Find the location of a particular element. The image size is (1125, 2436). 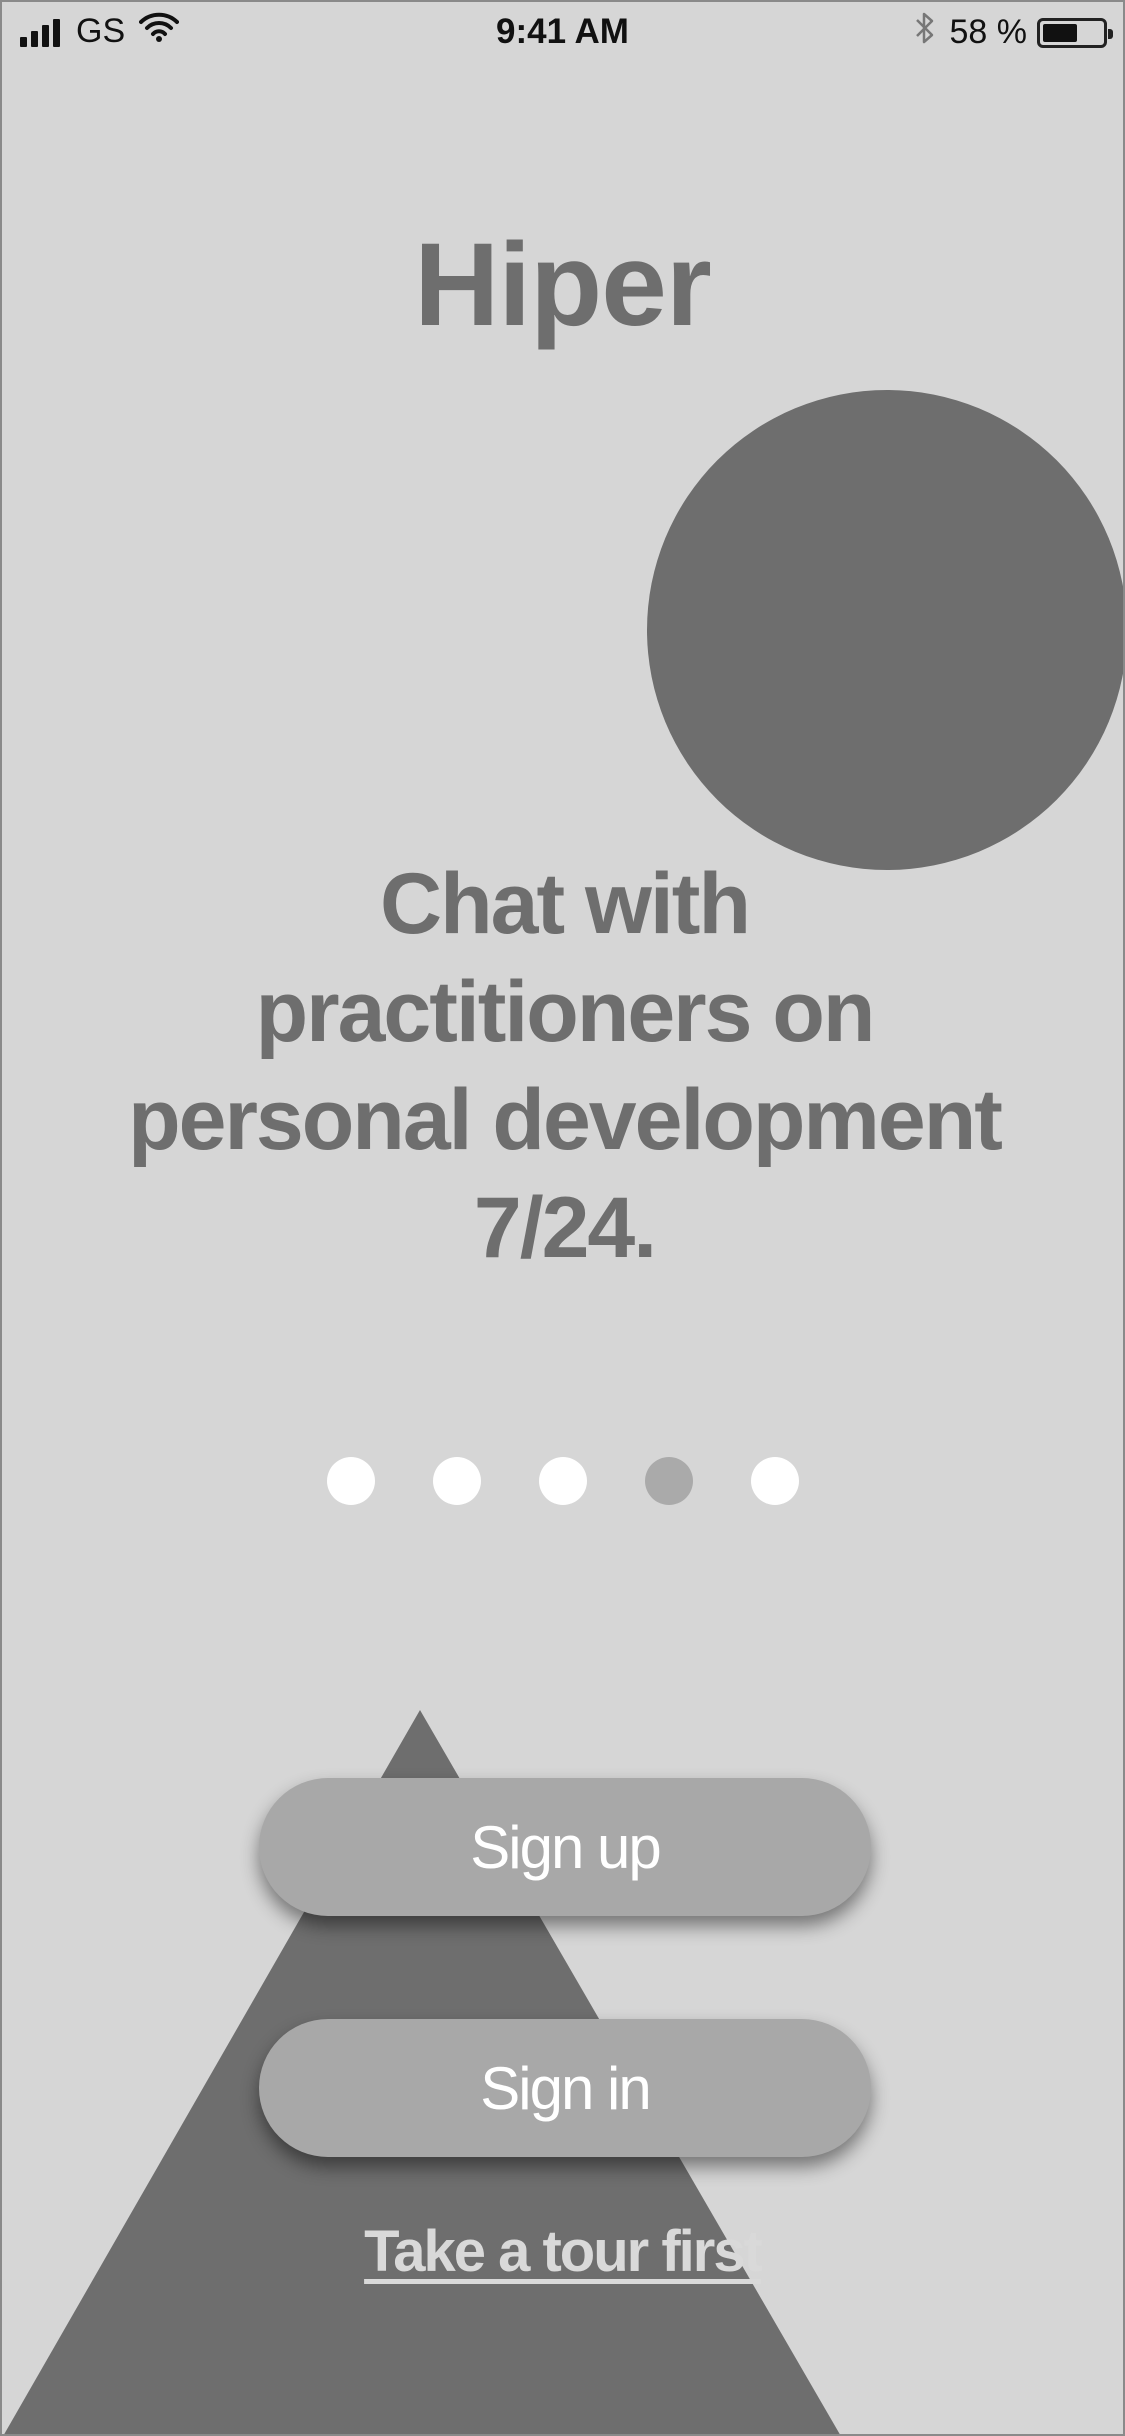

app-logo: Hiper is located at coordinates (563, 285).